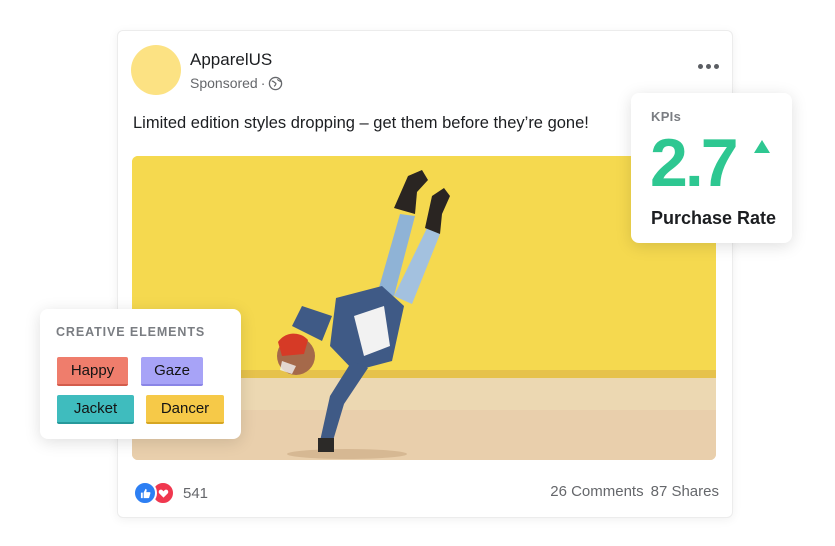 The image size is (835, 546). What do you see at coordinates (275, 83) in the screenshot?
I see `globe-icon` at bounding box center [275, 83].